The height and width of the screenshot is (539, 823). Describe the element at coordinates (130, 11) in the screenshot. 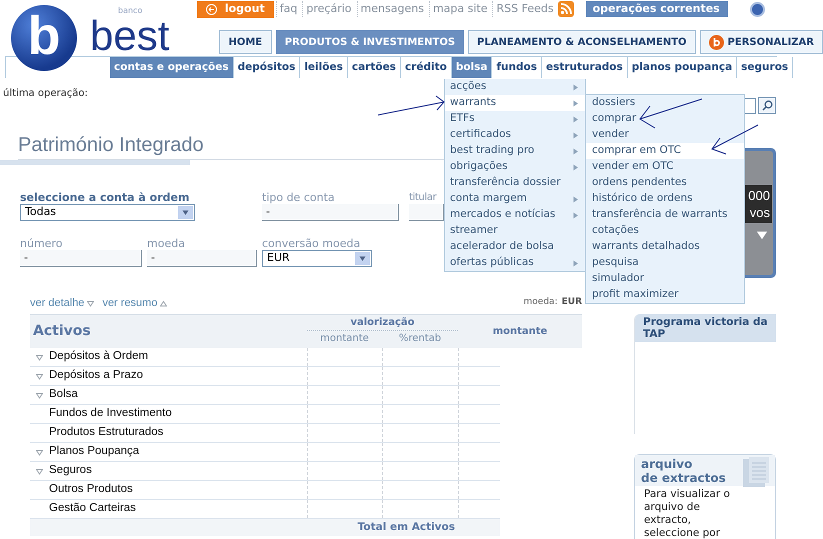

I see `logo-tagline: banco` at that location.